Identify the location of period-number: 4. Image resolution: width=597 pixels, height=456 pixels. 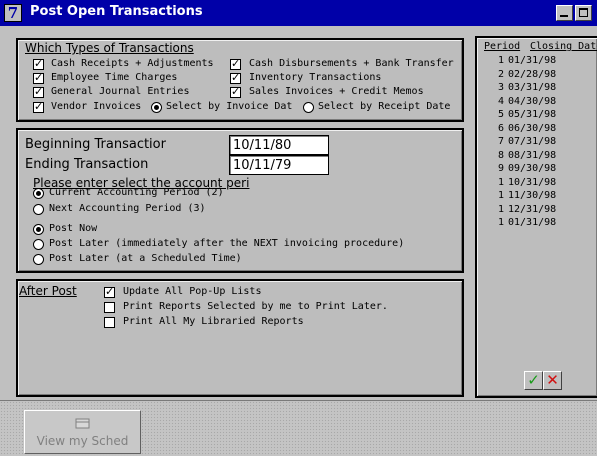
(500, 101).